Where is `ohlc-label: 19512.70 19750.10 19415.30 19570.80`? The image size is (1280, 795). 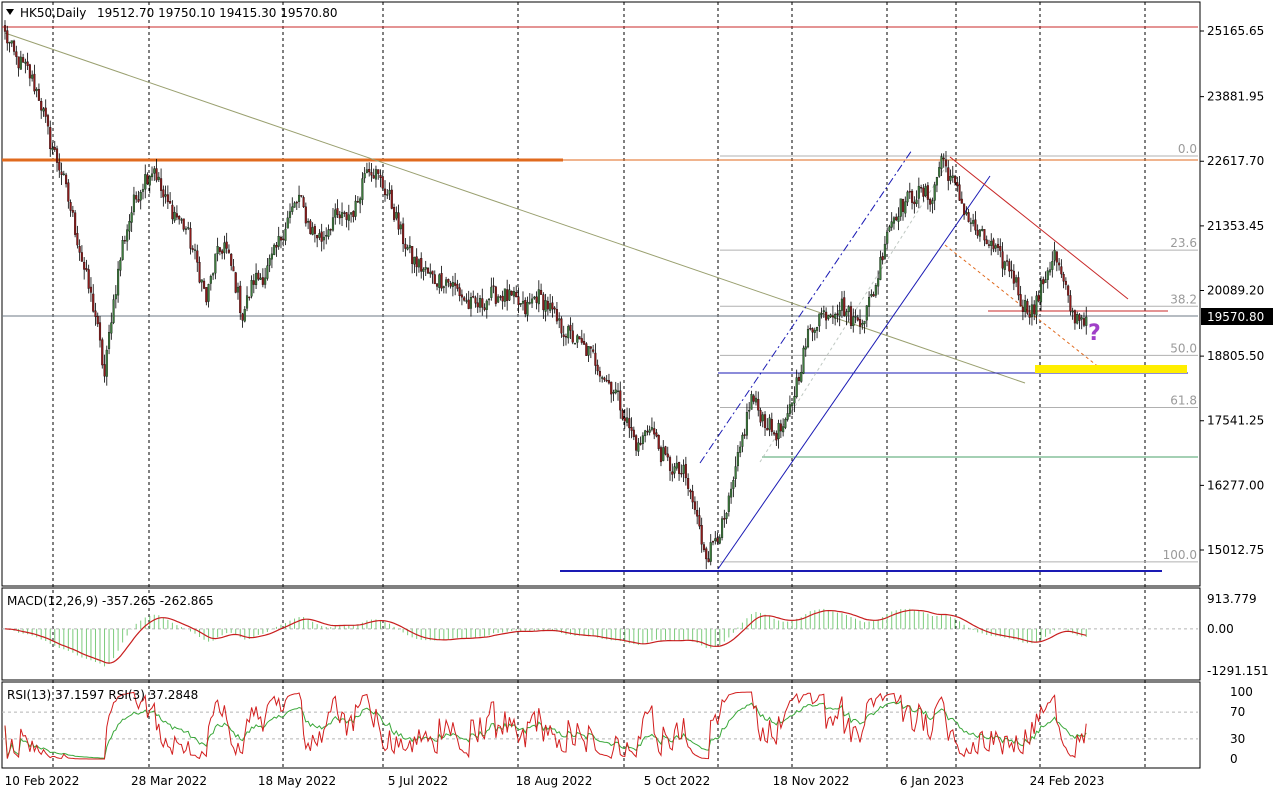 ohlc-label: 19512.70 19750.10 19415.30 19570.80 is located at coordinates (217, 13).